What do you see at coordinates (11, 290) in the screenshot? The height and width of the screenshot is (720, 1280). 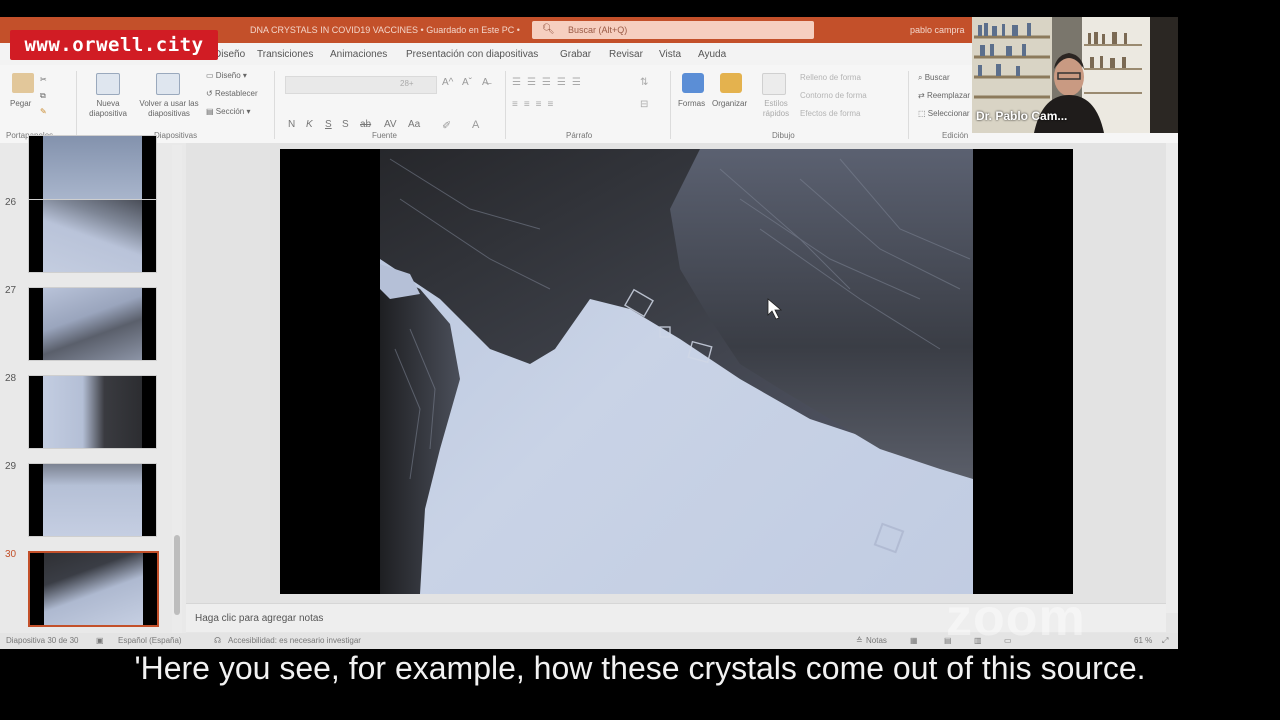 I see `slide-number: 27` at bounding box center [11, 290].